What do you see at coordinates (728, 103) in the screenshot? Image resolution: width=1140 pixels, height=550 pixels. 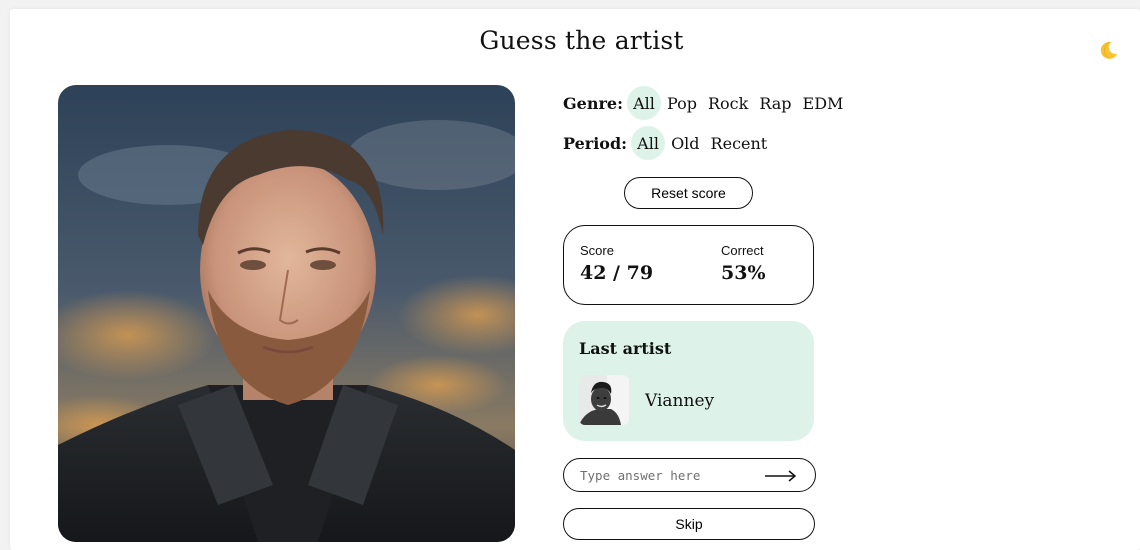 I see `genre-option-rock: Rock` at bounding box center [728, 103].